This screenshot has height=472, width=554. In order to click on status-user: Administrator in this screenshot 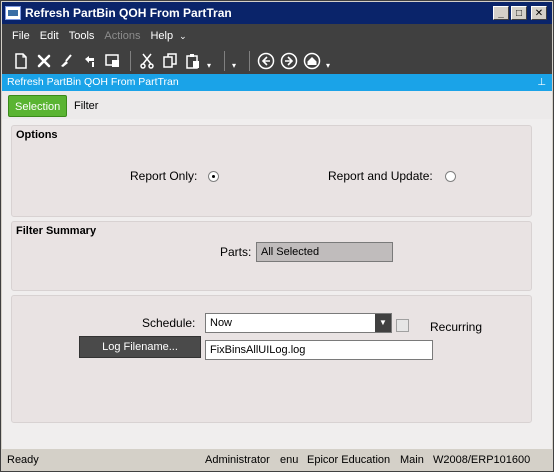, I will do `click(237, 460)`.